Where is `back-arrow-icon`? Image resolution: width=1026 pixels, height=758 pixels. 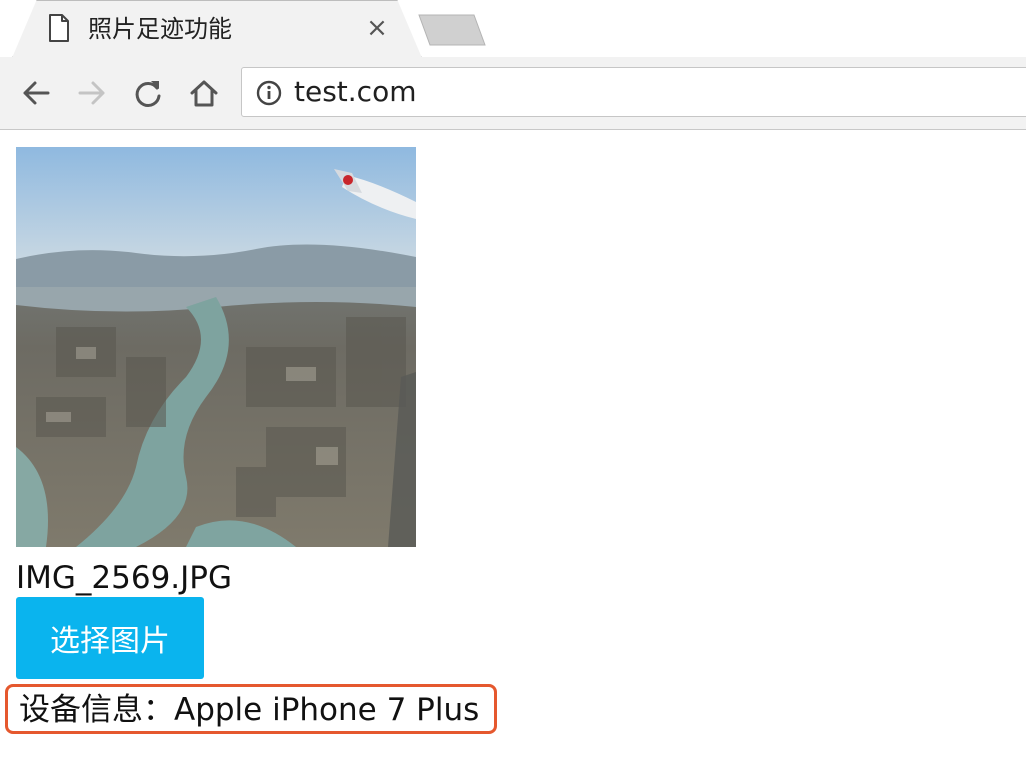
back-arrow-icon is located at coordinates (36, 93).